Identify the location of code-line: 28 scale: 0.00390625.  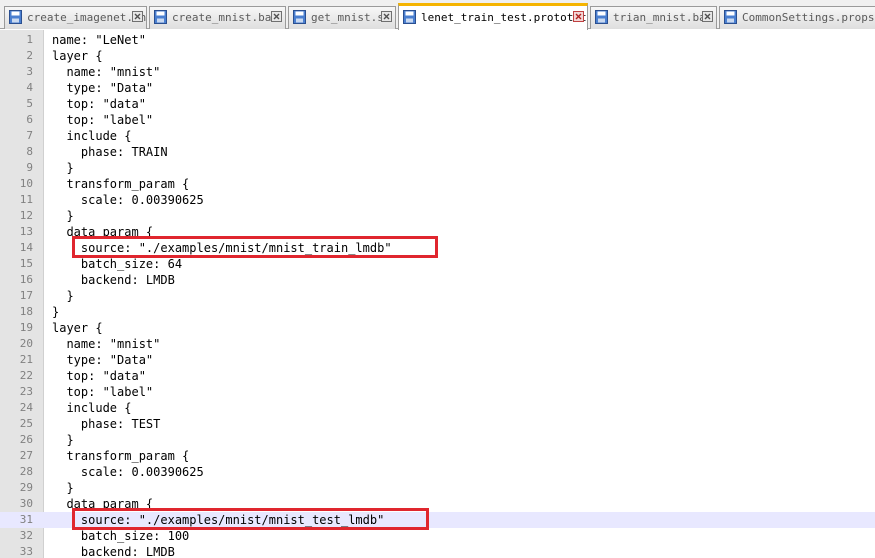
(437, 472).